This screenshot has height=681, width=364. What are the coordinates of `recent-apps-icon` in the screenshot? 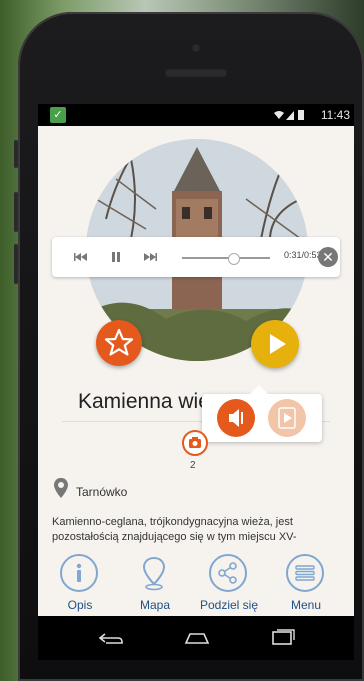 It's located at (283, 638).